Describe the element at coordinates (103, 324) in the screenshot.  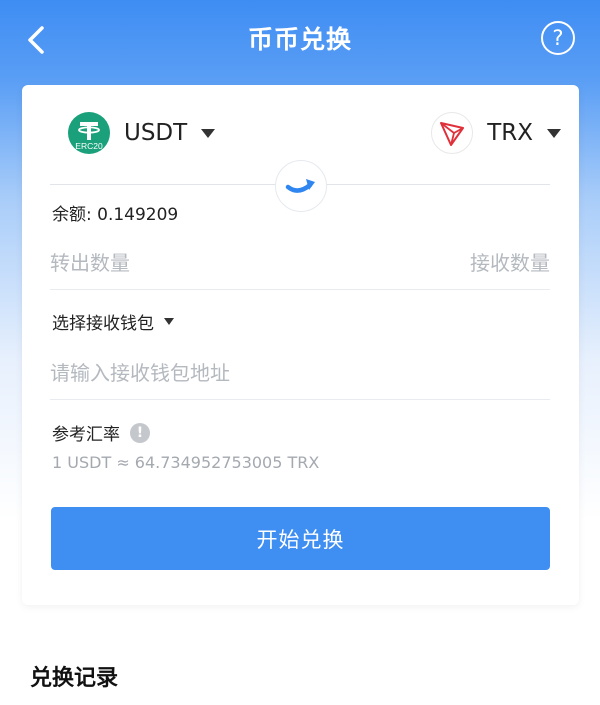
I see `receive-wallet-label: 选择接收钱包` at that location.